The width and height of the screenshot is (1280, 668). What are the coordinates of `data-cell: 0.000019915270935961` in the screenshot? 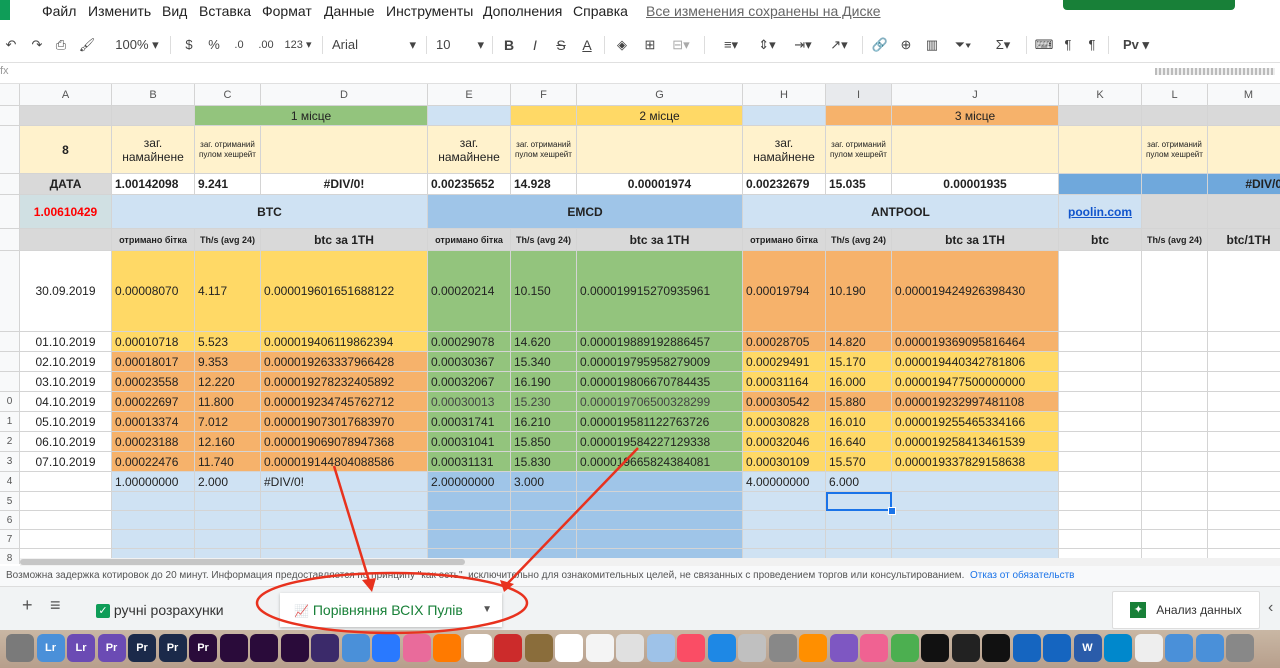 It's located at (660, 291).